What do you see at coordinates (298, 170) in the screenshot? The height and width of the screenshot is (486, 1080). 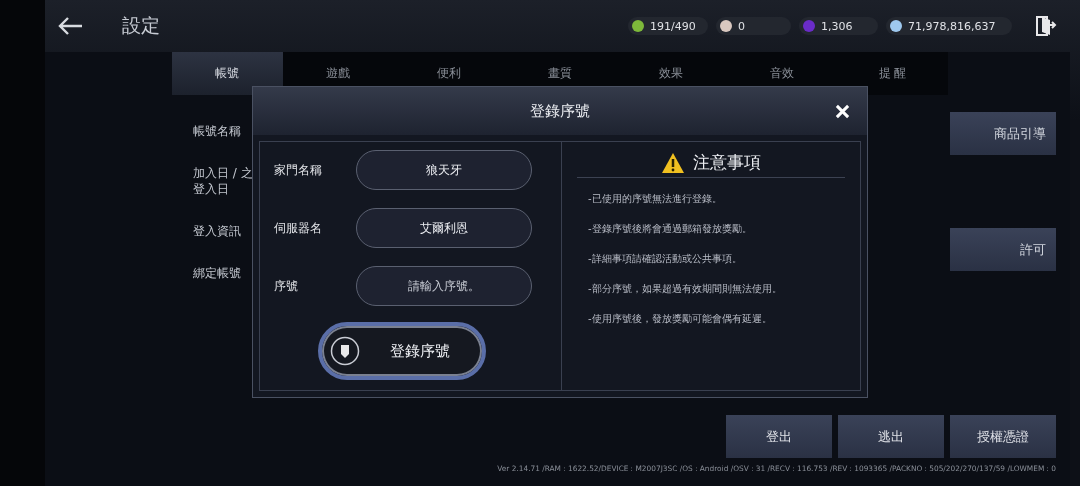 I see `field-label: 家門名稱` at bounding box center [298, 170].